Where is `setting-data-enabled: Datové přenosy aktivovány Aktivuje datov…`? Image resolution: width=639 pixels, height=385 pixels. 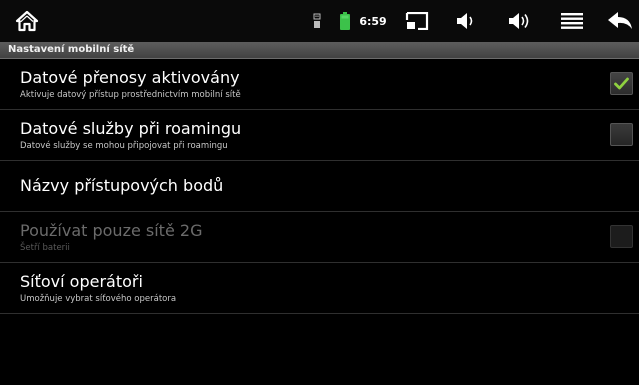 setting-data-enabled: Datové přenosy aktivovány Aktivuje datov… is located at coordinates (319, 84).